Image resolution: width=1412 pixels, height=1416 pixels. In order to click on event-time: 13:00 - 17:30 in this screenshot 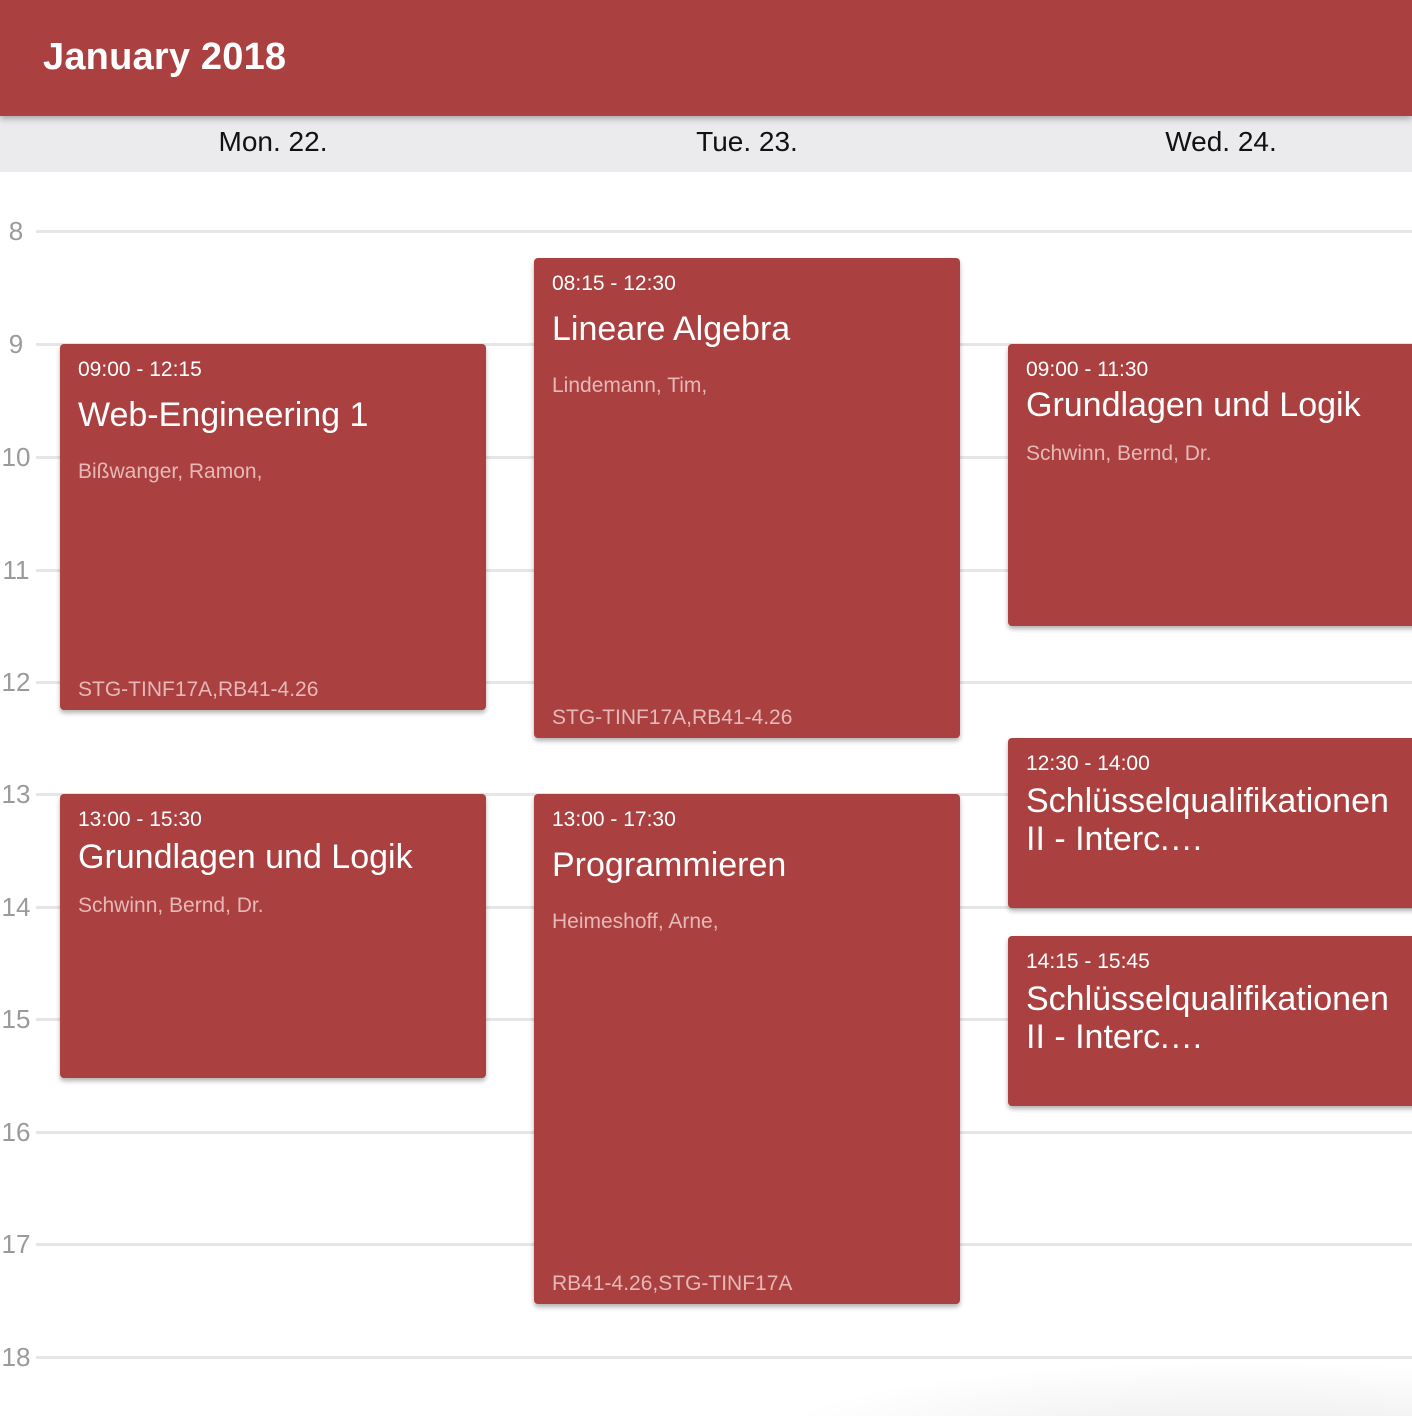, I will do `click(614, 819)`.